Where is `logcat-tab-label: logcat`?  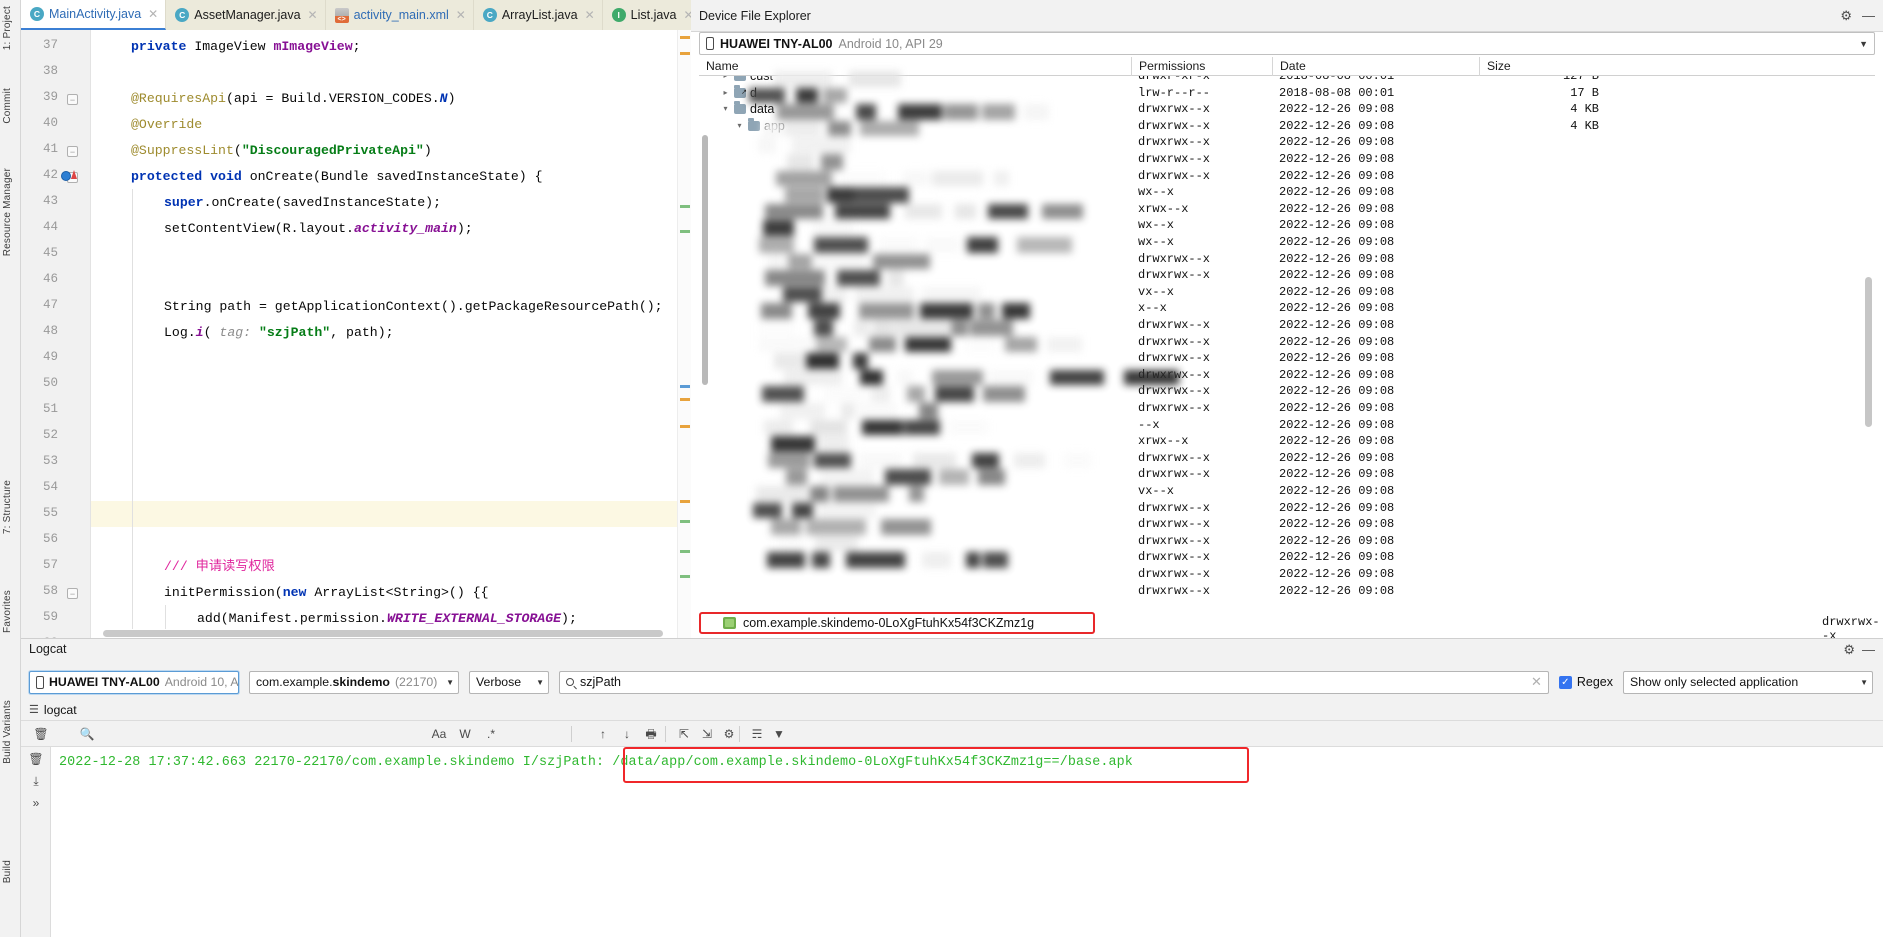
logcat-tab-label: logcat is located at coordinates (60, 710).